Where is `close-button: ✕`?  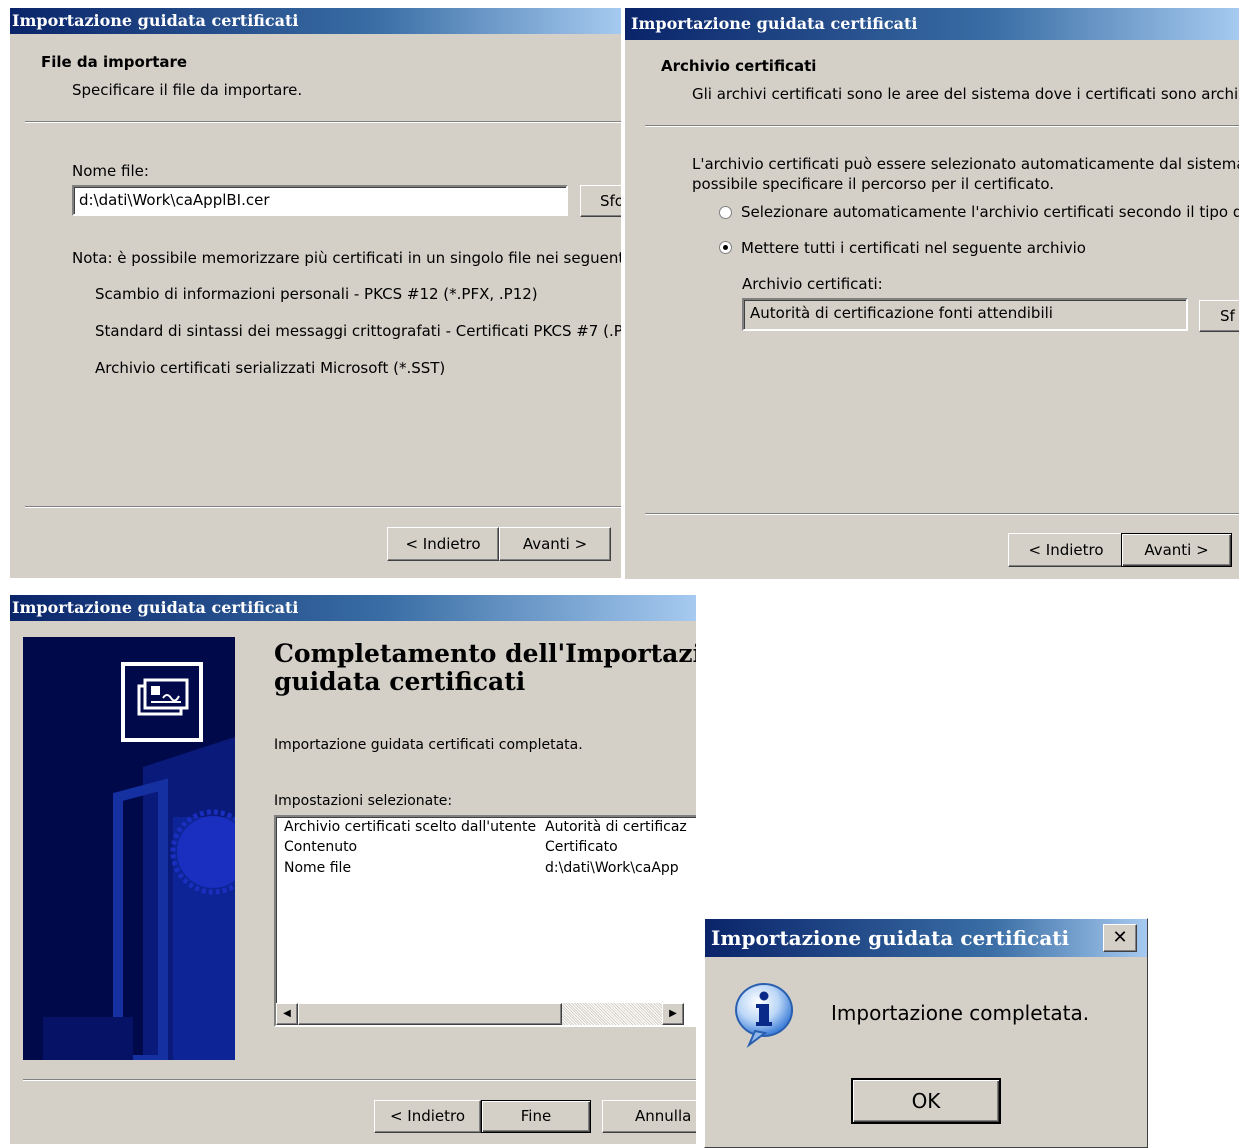
close-button: ✕ is located at coordinates (1120, 938).